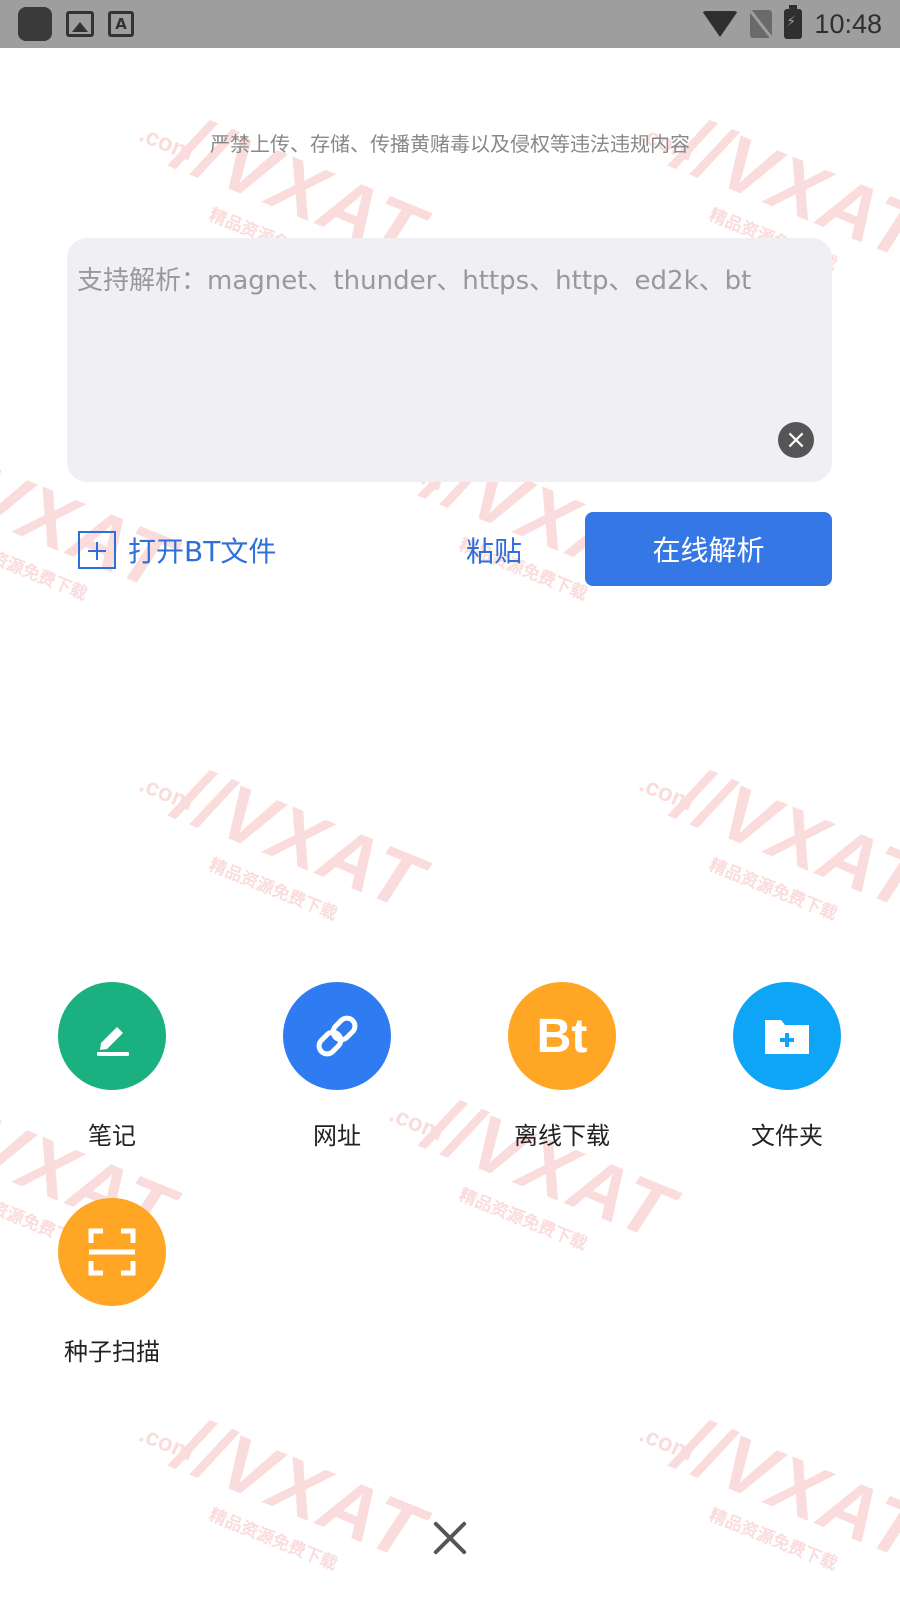 Image resolution: width=900 pixels, height=1600 pixels. I want to click on pencil-icon, so click(112, 1036).